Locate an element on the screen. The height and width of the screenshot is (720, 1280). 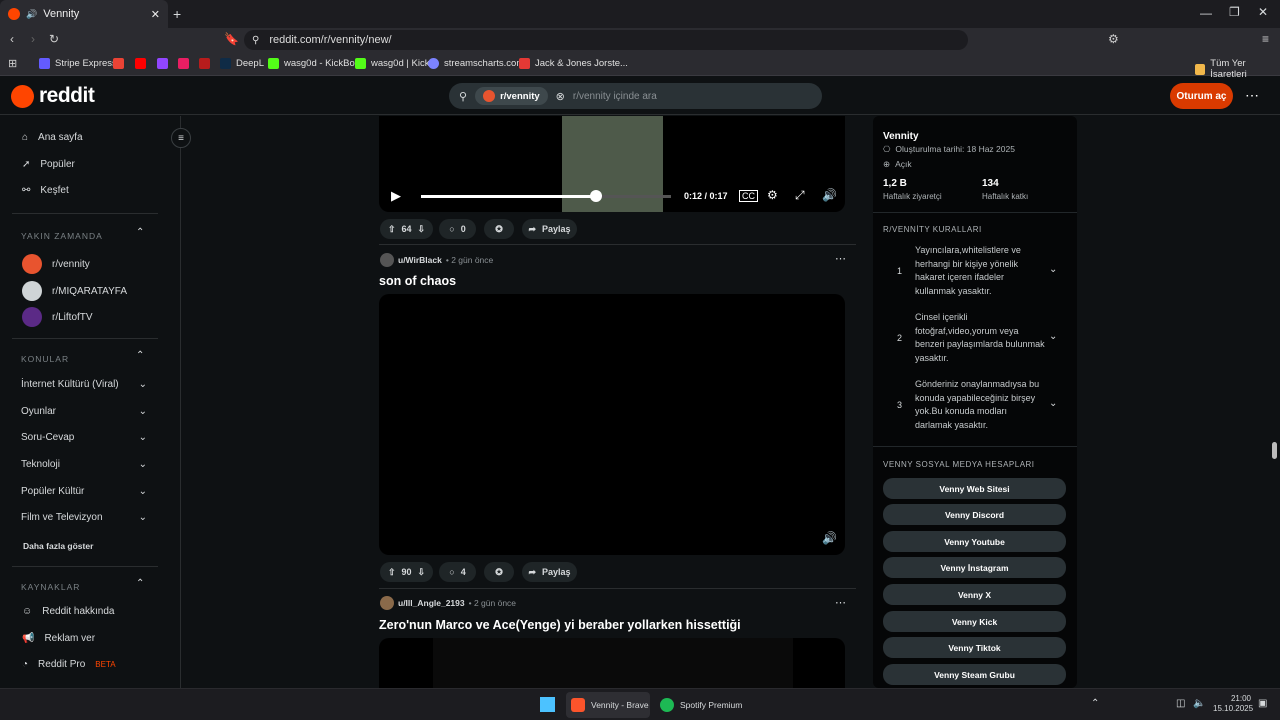
resource-pro: ◔ Reddit Pro BETA is located at coordinates (69, 664).